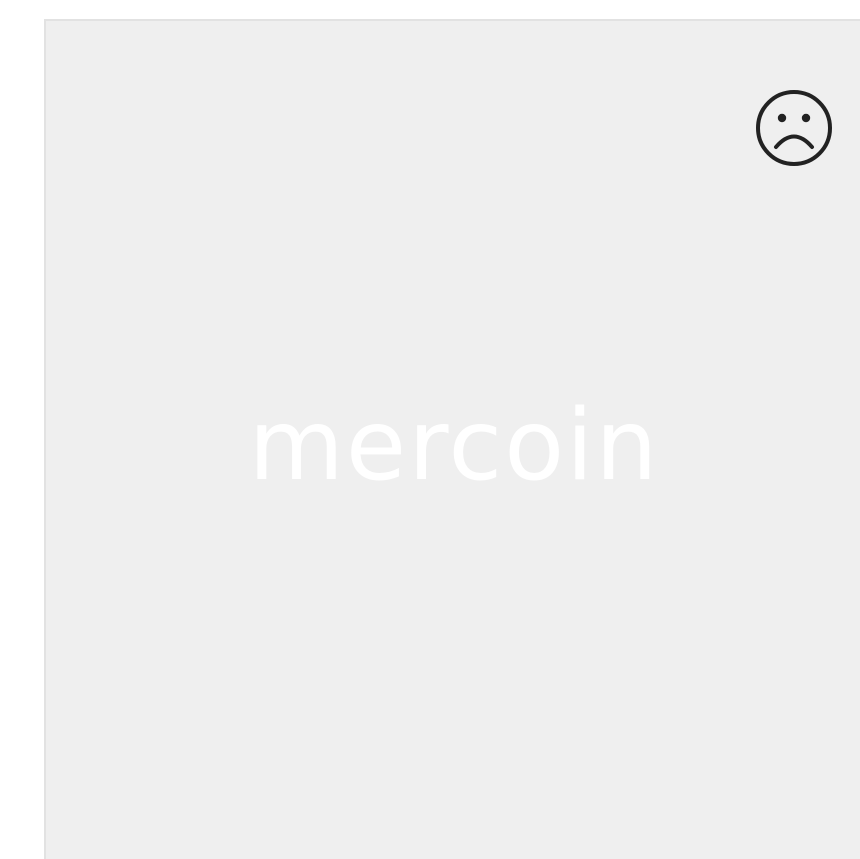 The height and width of the screenshot is (859, 860). What do you see at coordinates (454, 446) in the screenshot?
I see `brand-logo: mercoin` at bounding box center [454, 446].